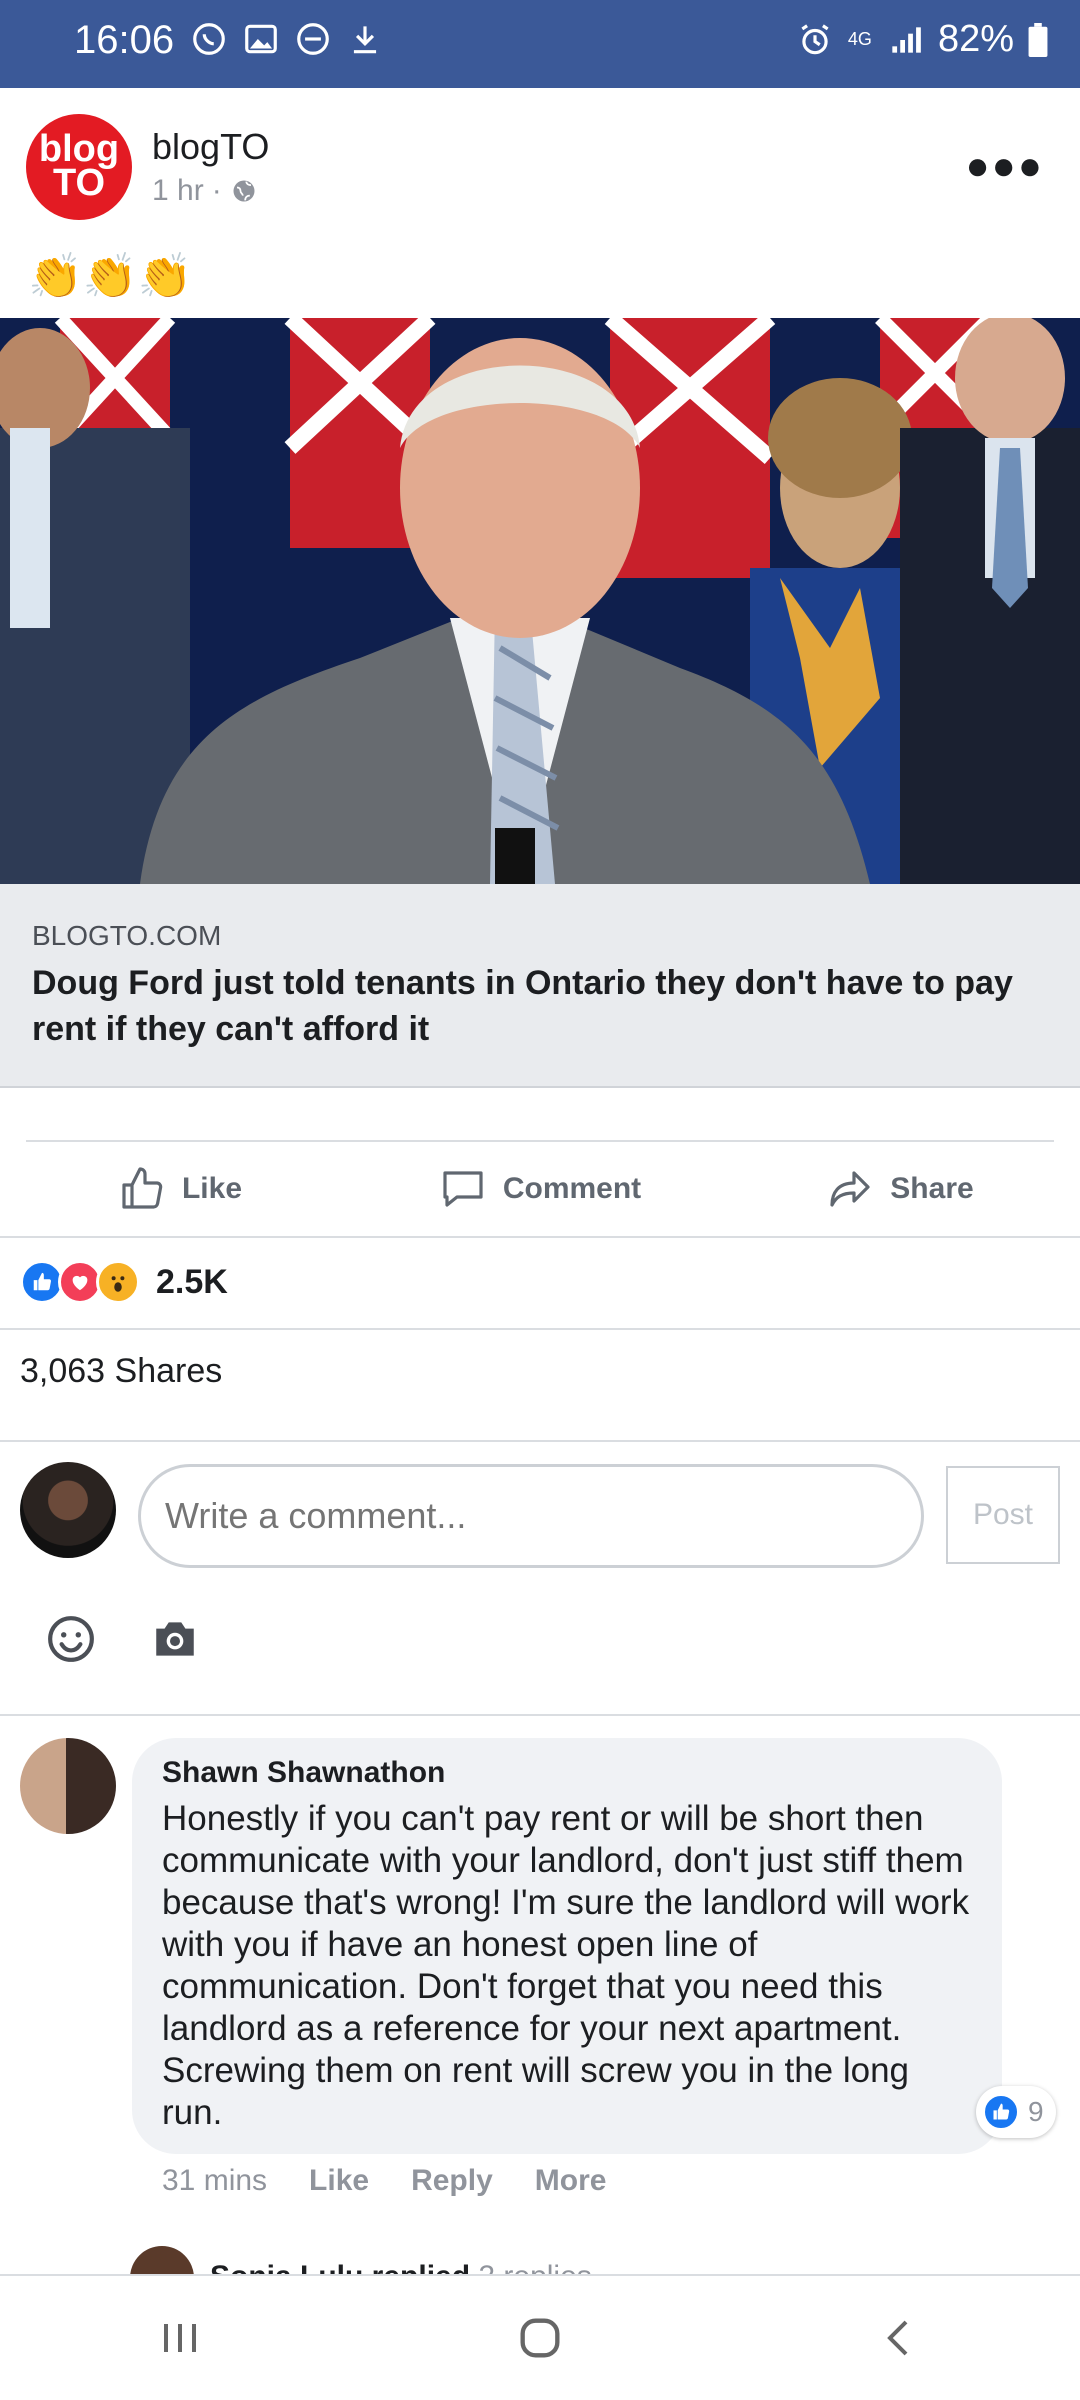 The image size is (1080, 2400). I want to click on reply-author: Sonia Lulu, so click(286, 2267).